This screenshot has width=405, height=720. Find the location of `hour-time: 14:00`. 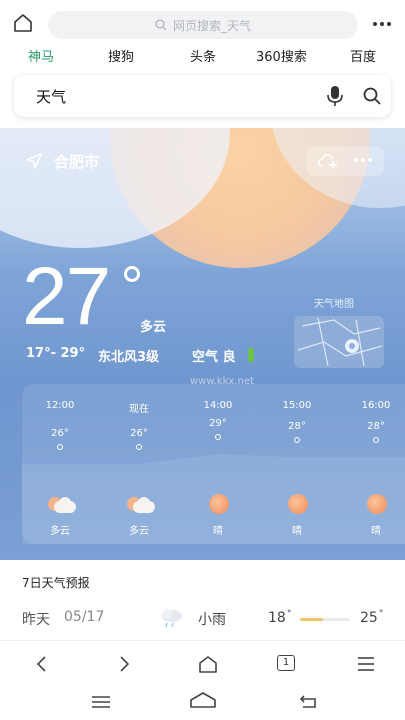

hour-time: 14:00 is located at coordinates (218, 405).